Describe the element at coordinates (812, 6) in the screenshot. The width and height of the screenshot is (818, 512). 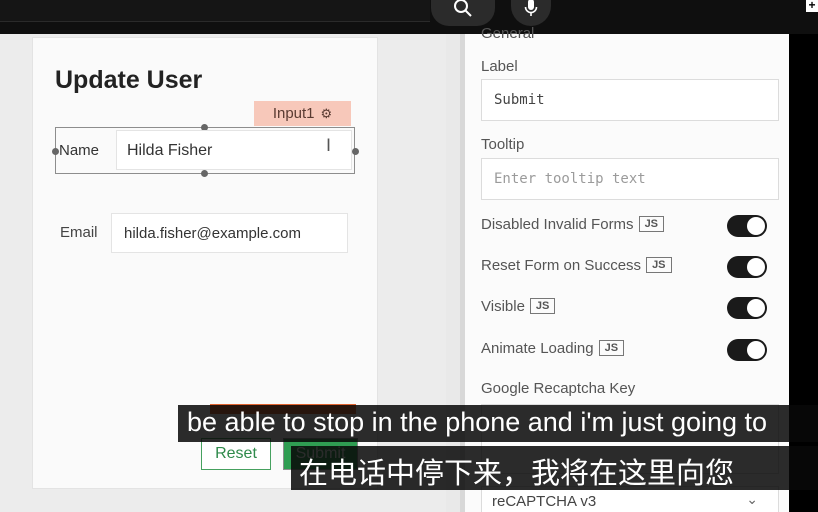
I see `add-icon: +` at that location.